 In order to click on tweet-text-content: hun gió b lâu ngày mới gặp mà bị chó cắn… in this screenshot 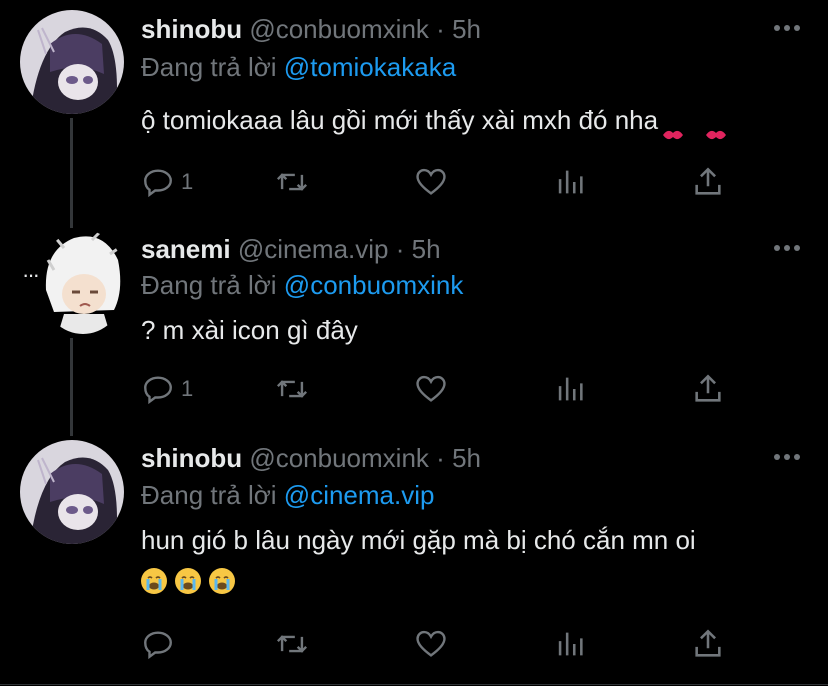, I will do `click(418, 540)`.